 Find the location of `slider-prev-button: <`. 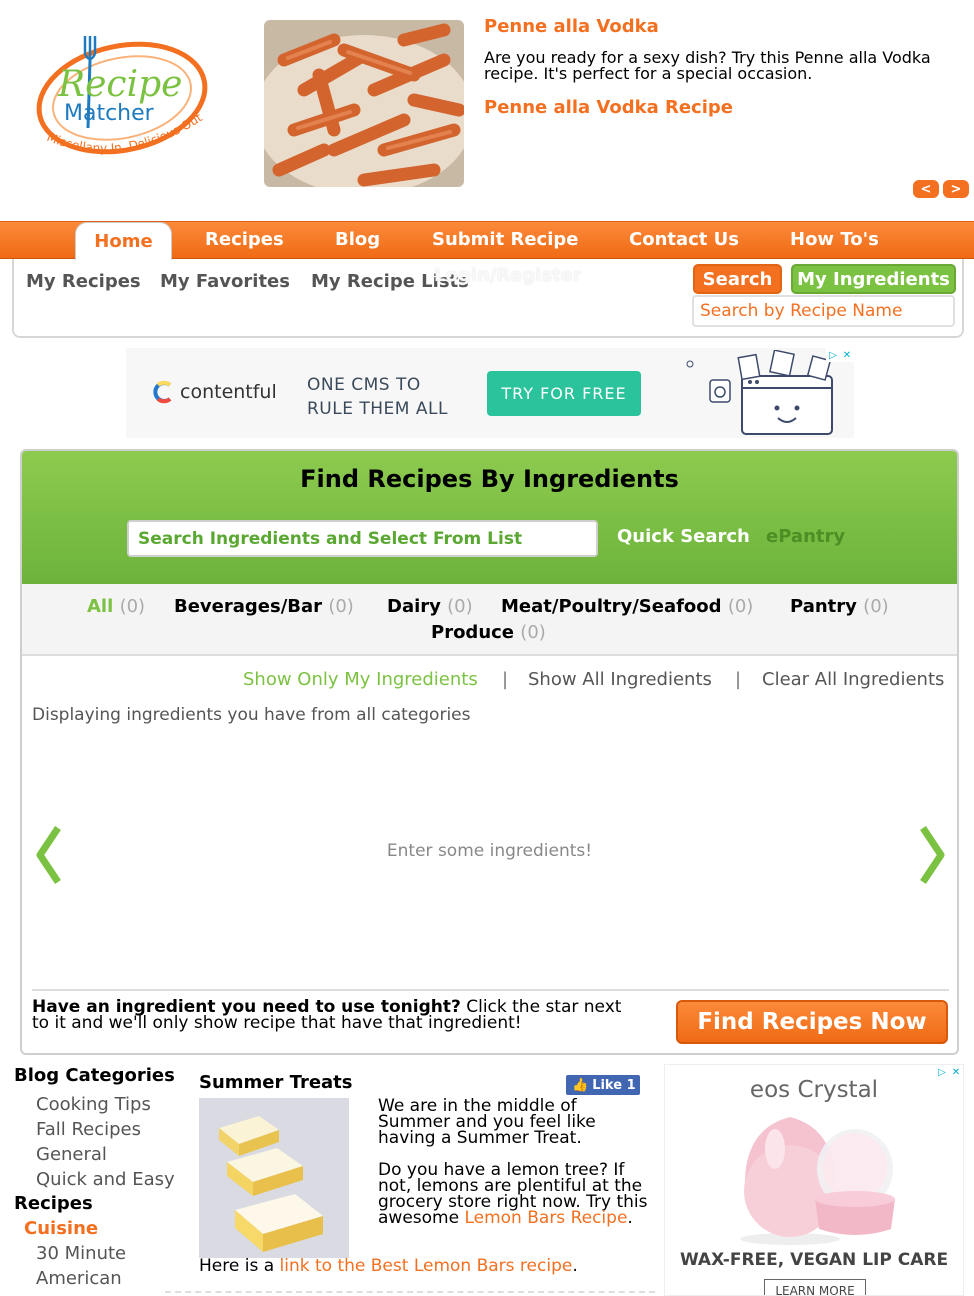

slider-prev-button: < is located at coordinates (926, 189).